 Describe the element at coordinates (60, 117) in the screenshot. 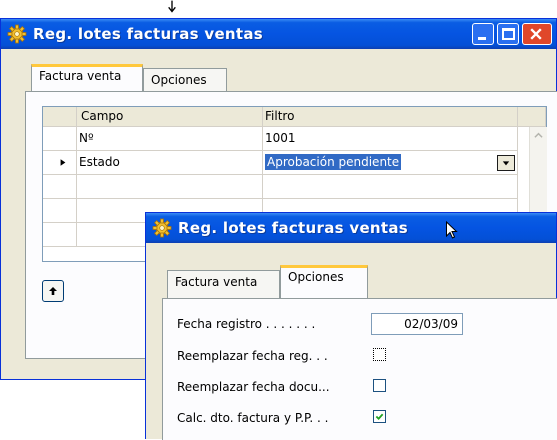

I see `grid-corner` at that location.